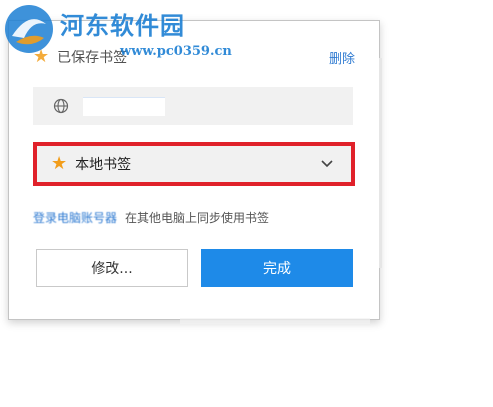 The image size is (493, 407). Describe the element at coordinates (61, 106) in the screenshot. I see `globe-icon` at that location.